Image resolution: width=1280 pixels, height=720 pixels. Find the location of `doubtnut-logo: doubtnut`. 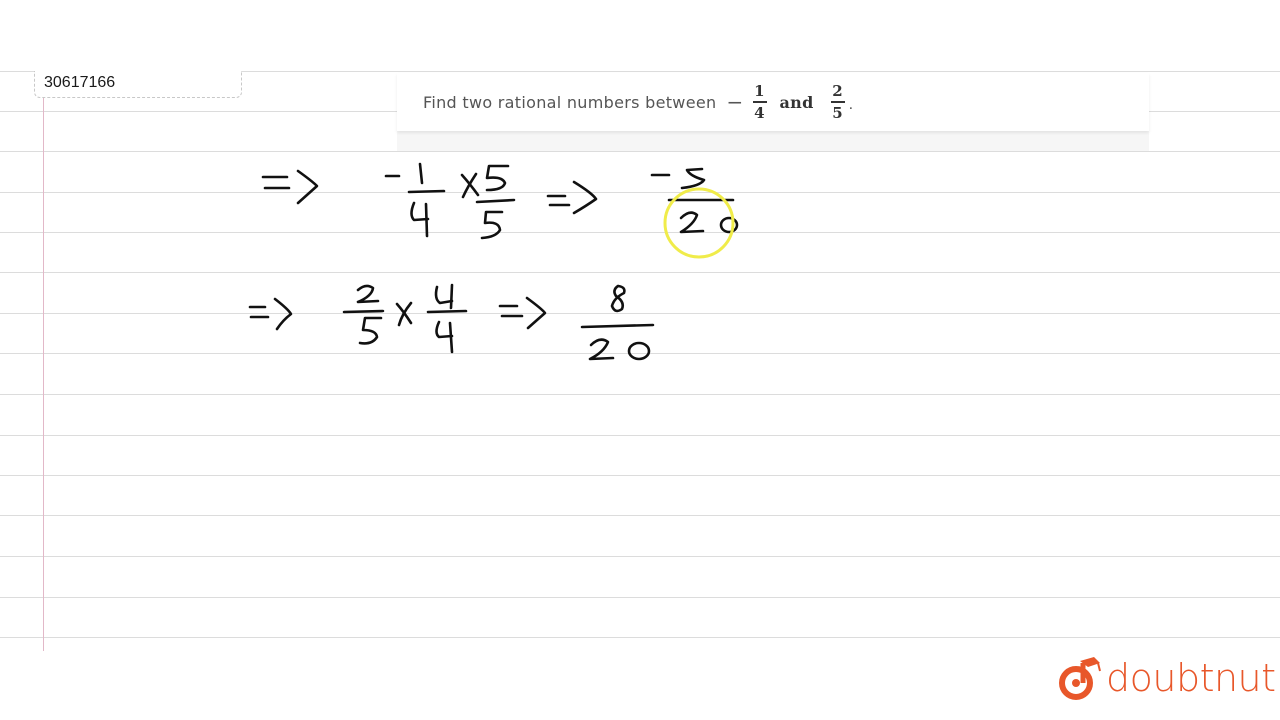

doubtnut-logo: doubtnut is located at coordinates (1167, 678).